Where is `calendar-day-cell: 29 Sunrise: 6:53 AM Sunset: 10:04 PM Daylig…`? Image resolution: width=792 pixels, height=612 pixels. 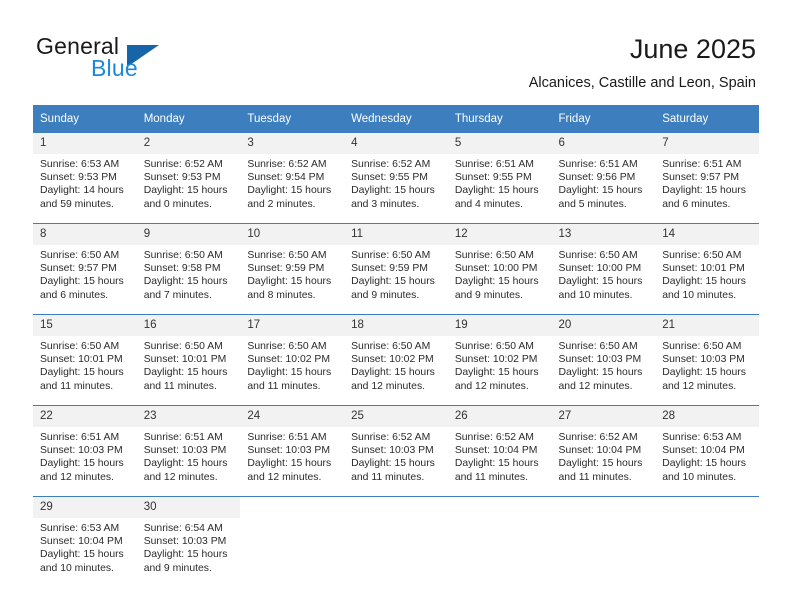 calendar-day-cell: 29 Sunrise: 6:53 AM Sunset: 10:04 PM Daylig… is located at coordinates (85, 541).